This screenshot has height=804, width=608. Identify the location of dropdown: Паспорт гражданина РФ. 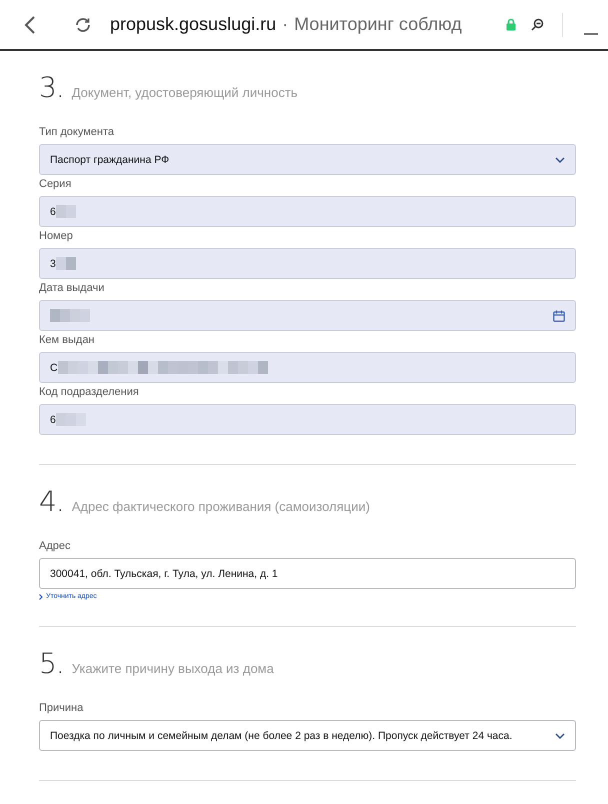
(307, 159).